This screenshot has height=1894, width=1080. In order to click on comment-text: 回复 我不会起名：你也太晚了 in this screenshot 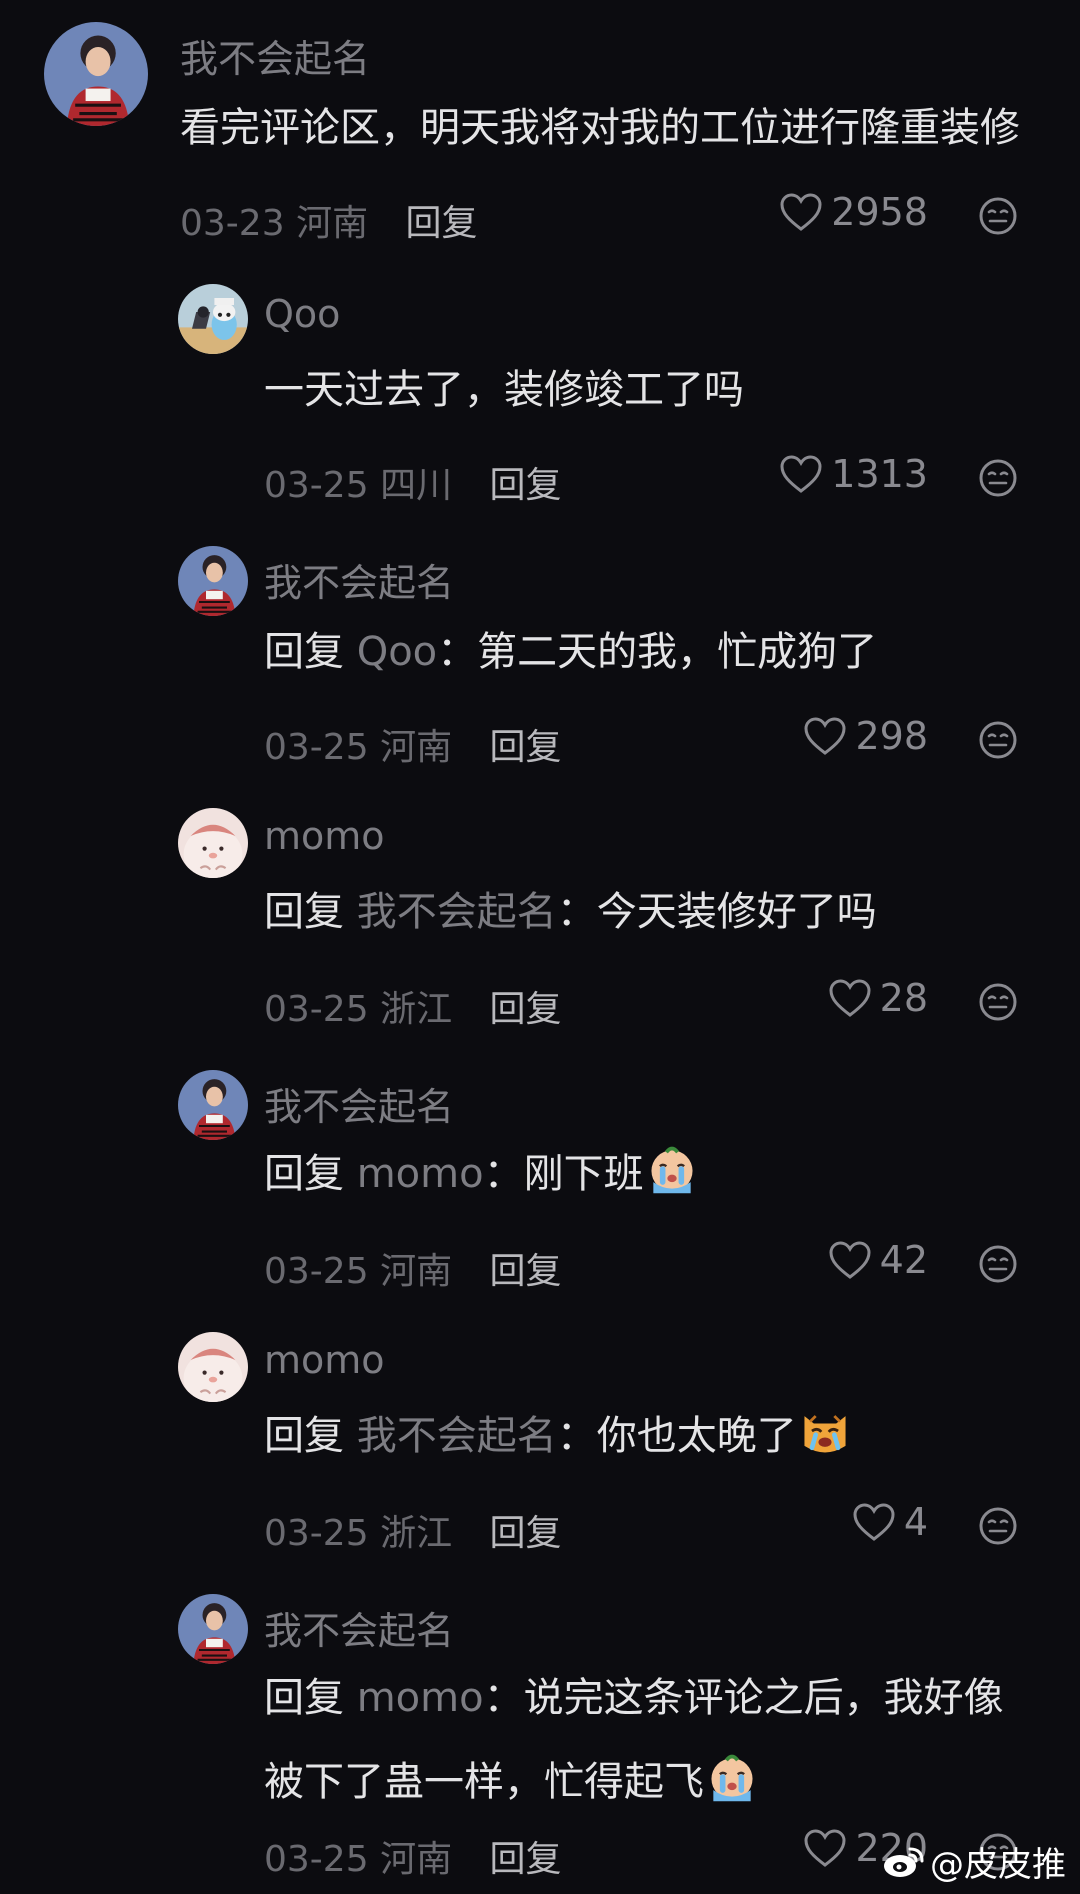, I will do `click(558, 1436)`.